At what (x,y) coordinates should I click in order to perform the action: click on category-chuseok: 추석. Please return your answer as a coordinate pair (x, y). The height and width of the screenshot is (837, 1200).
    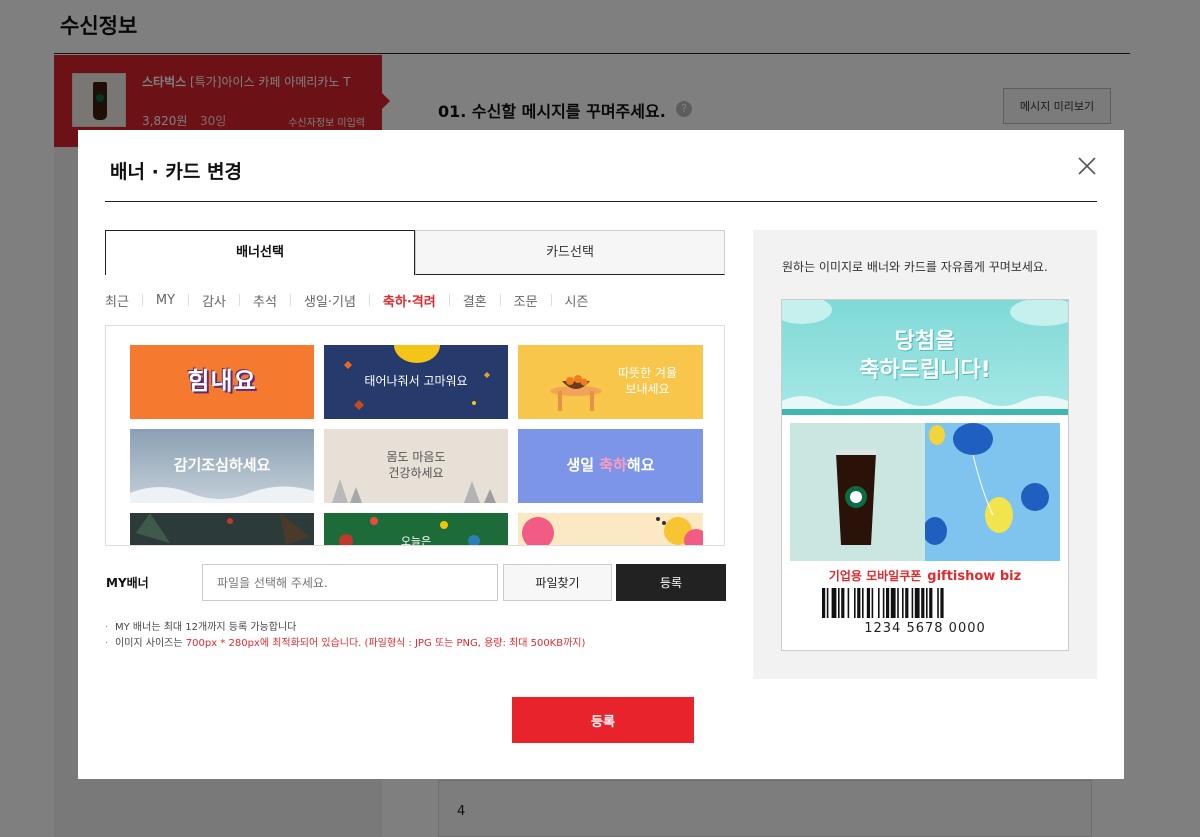
    Looking at the image, I should click on (265, 300).